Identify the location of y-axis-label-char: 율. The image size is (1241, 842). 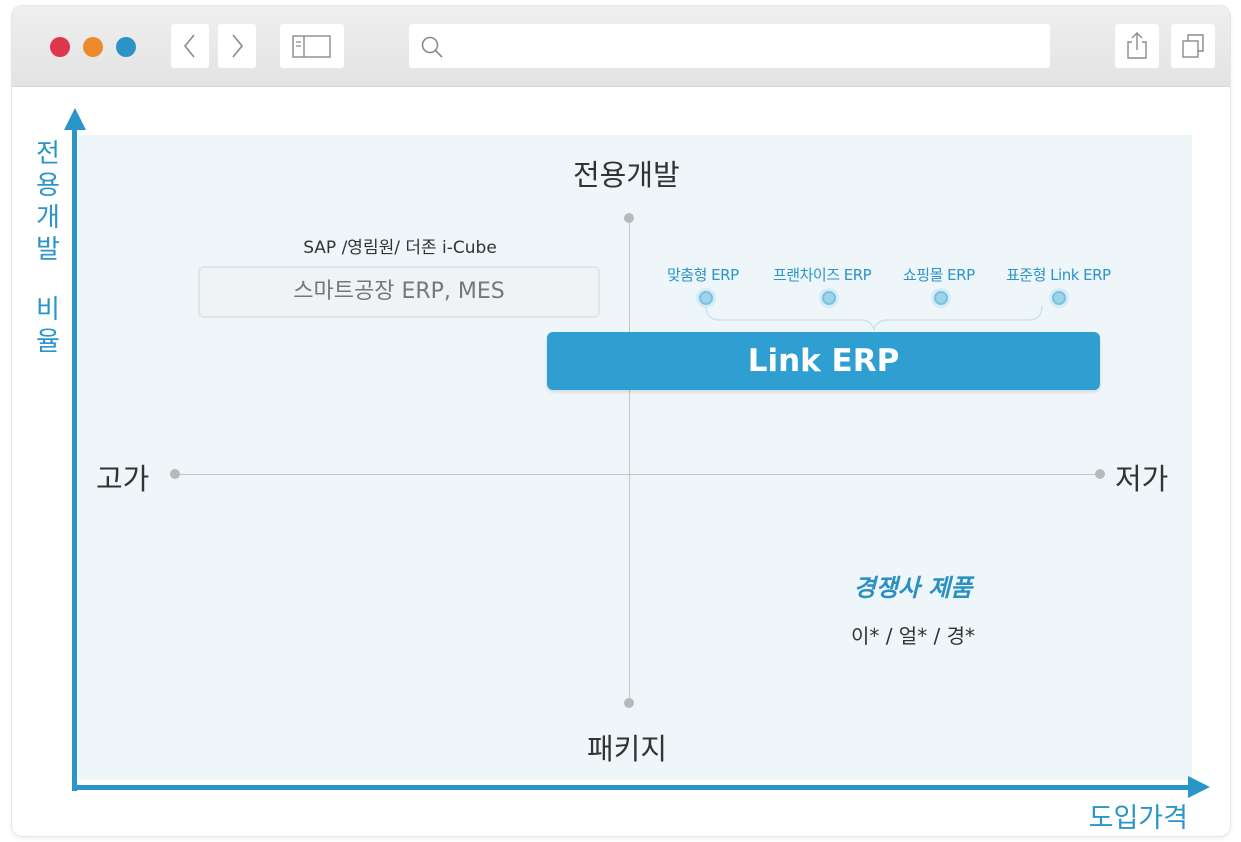
(48, 342).